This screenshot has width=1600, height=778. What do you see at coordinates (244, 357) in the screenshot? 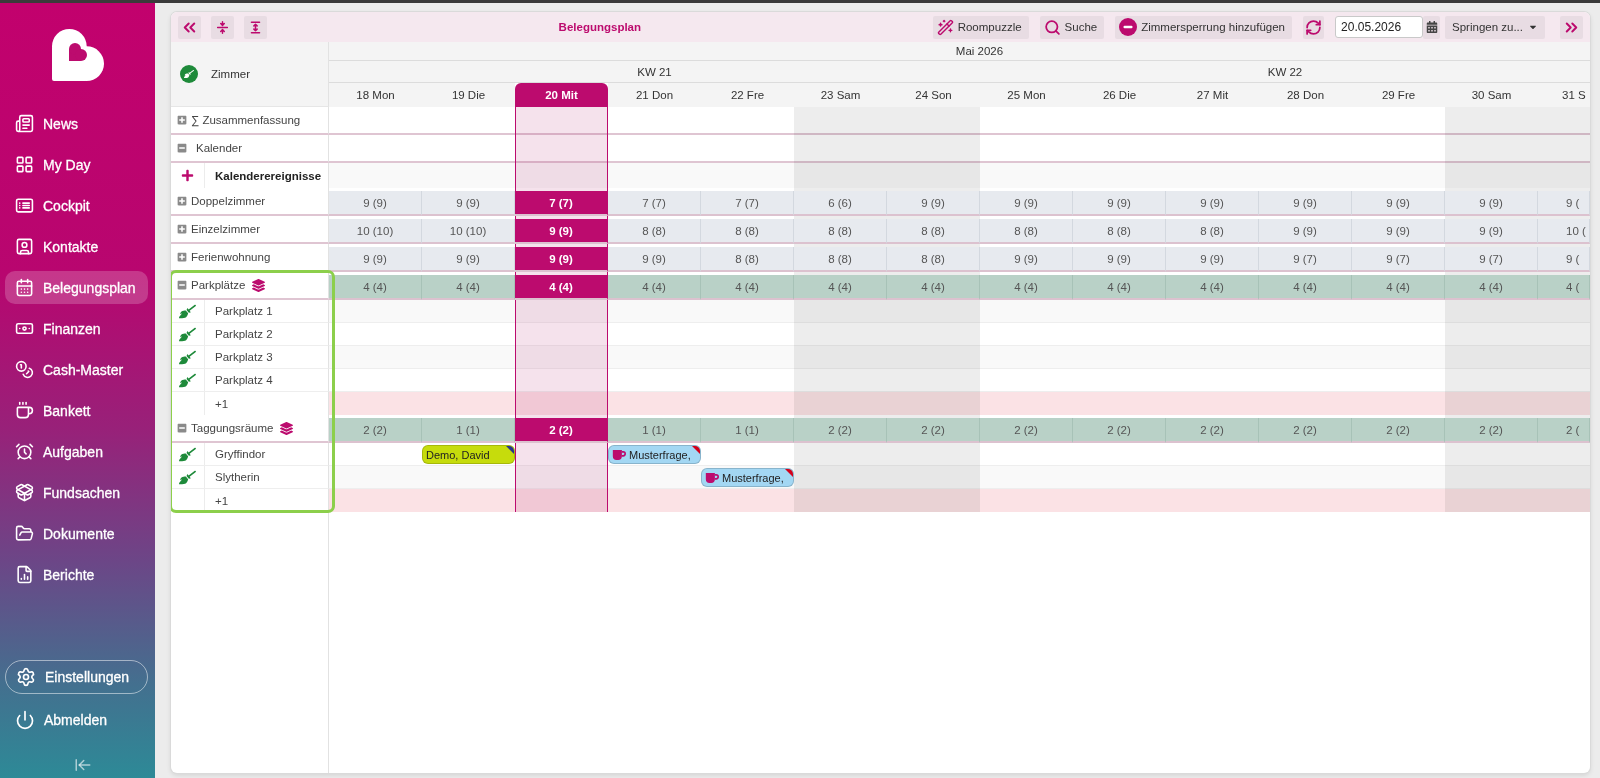
I see `room-label: Parkplatz 3` at bounding box center [244, 357].